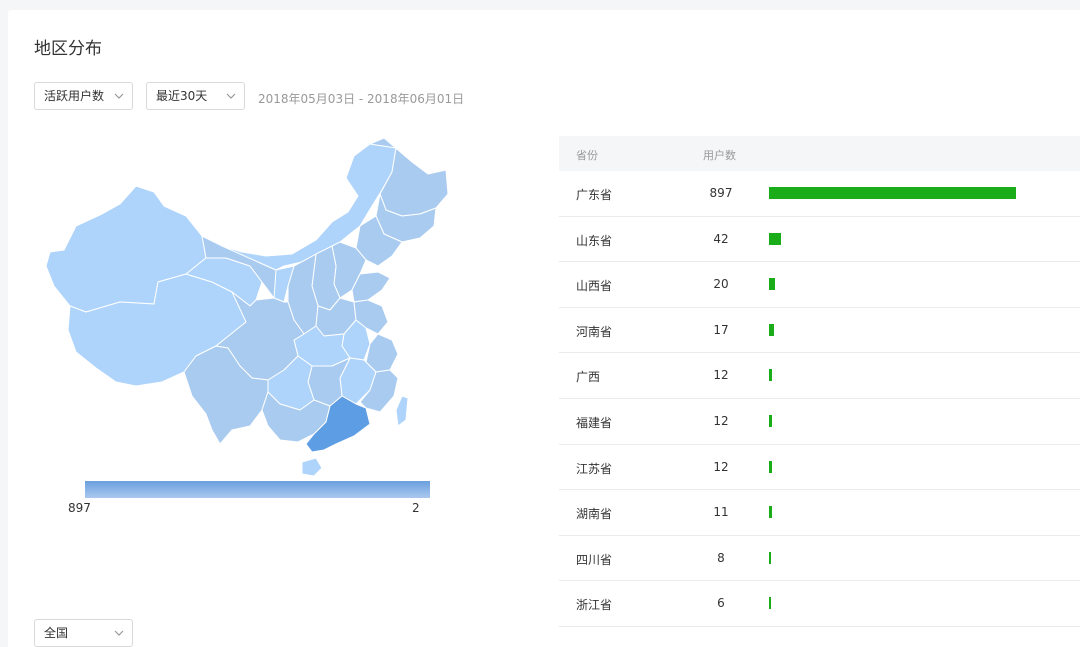  What do you see at coordinates (74, 96) in the screenshot?
I see `metric-select-value: 活跃用户数` at bounding box center [74, 96].